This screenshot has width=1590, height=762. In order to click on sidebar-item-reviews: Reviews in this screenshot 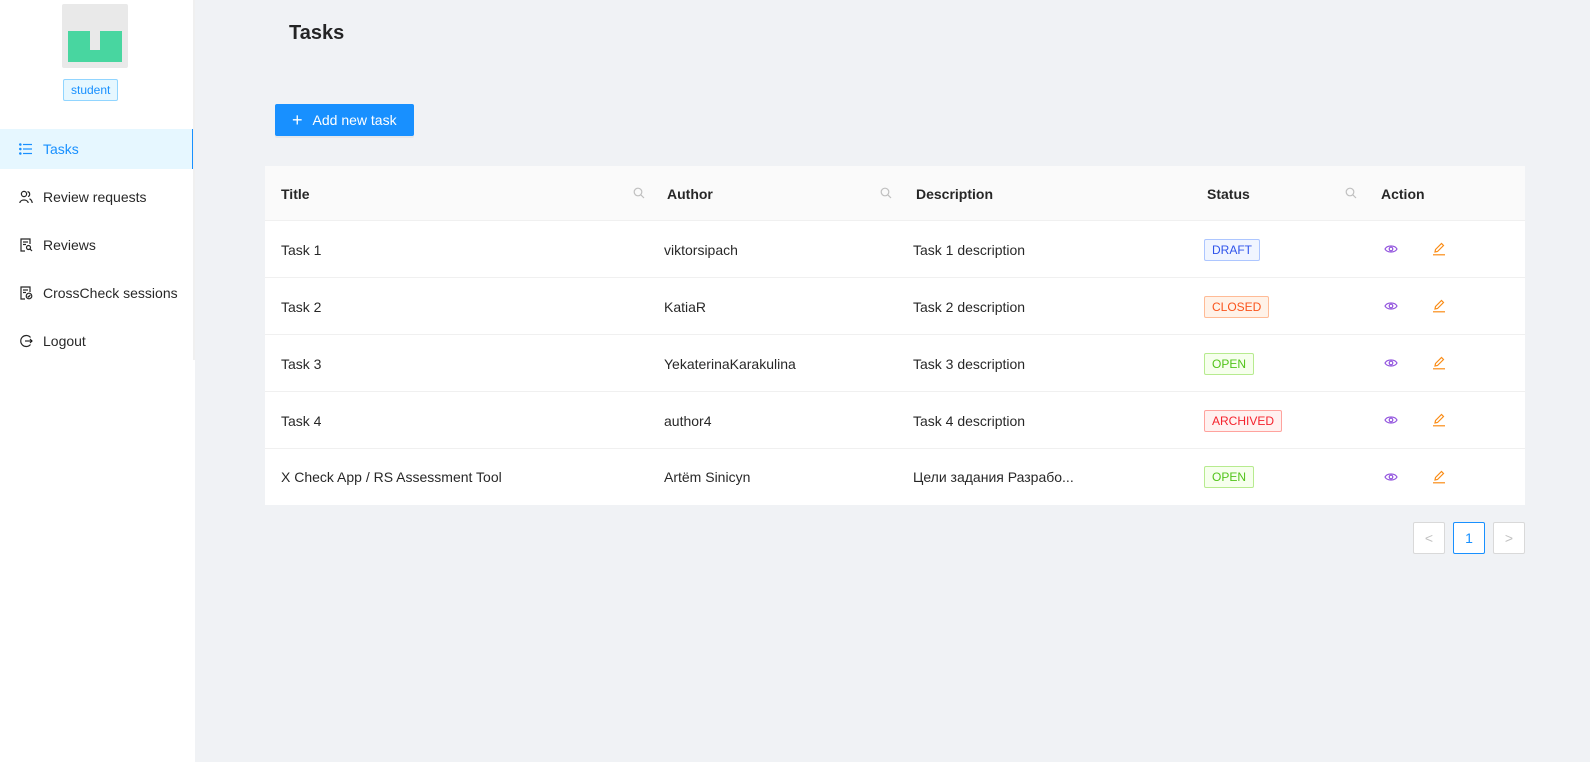, I will do `click(97, 245)`.